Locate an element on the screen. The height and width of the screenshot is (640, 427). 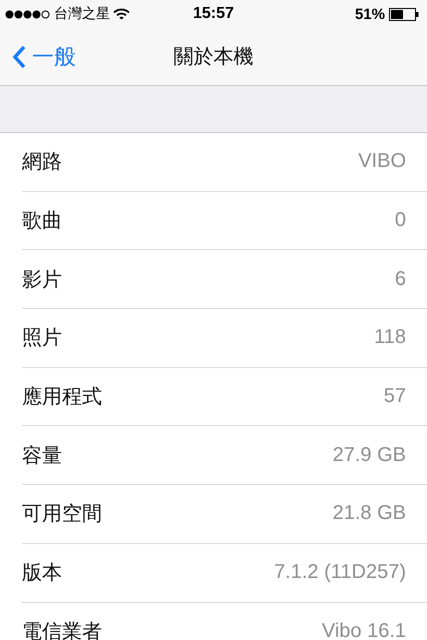
row-value: 57 is located at coordinates (395, 396).